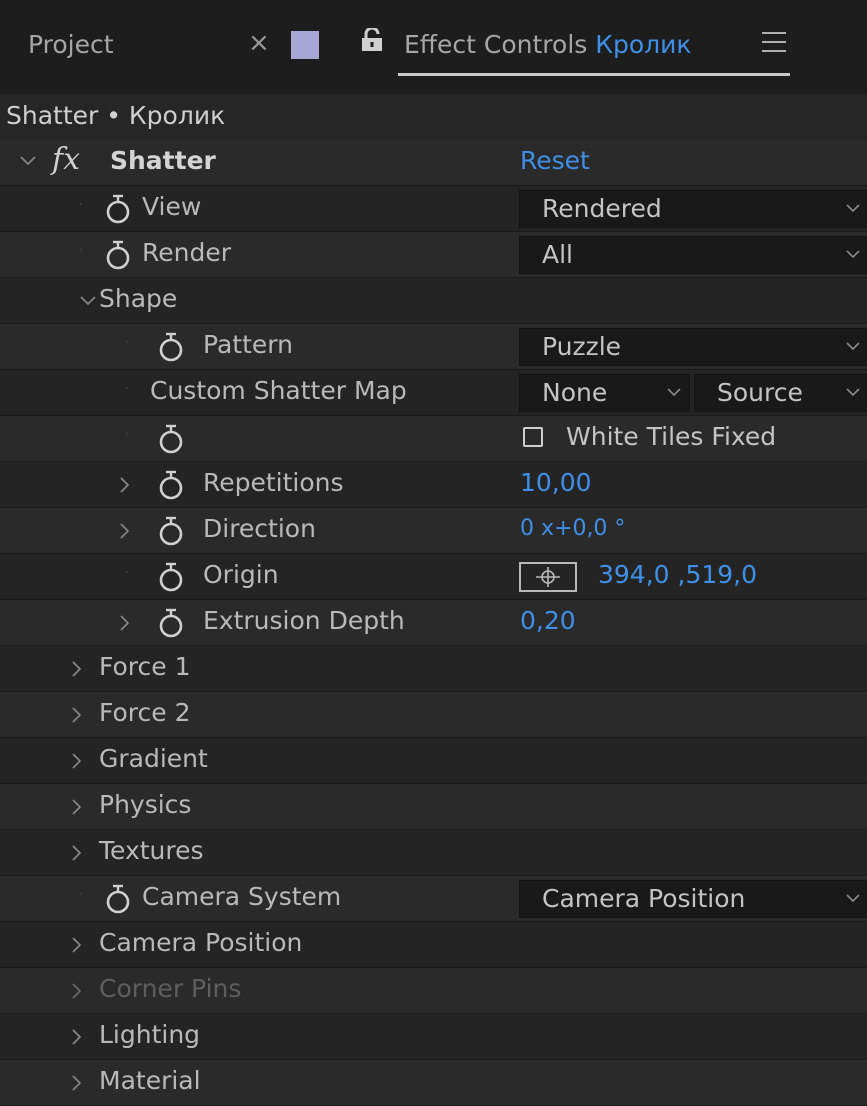 The image size is (867, 1106). What do you see at coordinates (433, 669) in the screenshot?
I see `group-row-force-1: Force 1` at bounding box center [433, 669].